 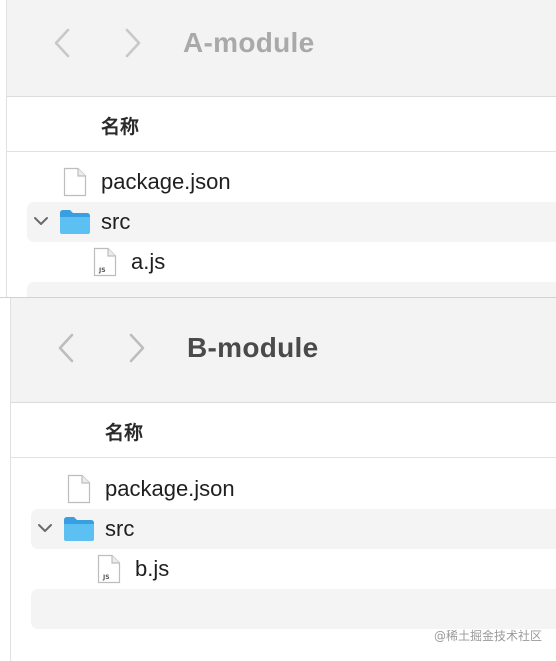 What do you see at coordinates (152, 569) in the screenshot?
I see `file-name: b.js` at bounding box center [152, 569].